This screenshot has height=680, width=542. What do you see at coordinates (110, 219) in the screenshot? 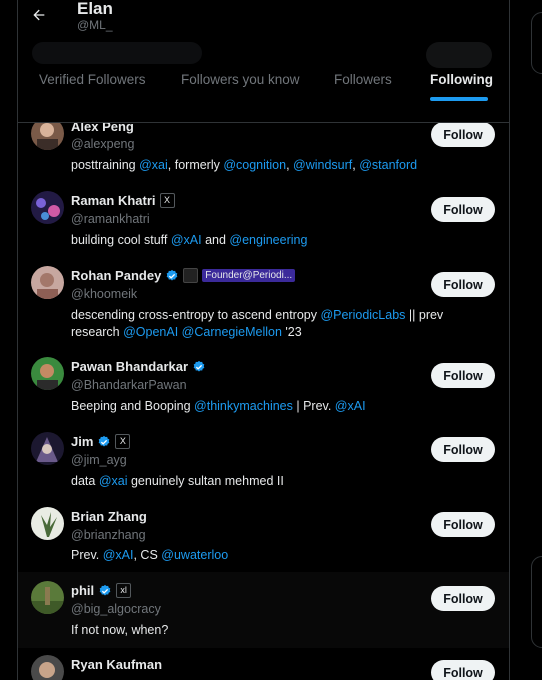
I see `user-handle: @ramankhatri` at bounding box center [110, 219].